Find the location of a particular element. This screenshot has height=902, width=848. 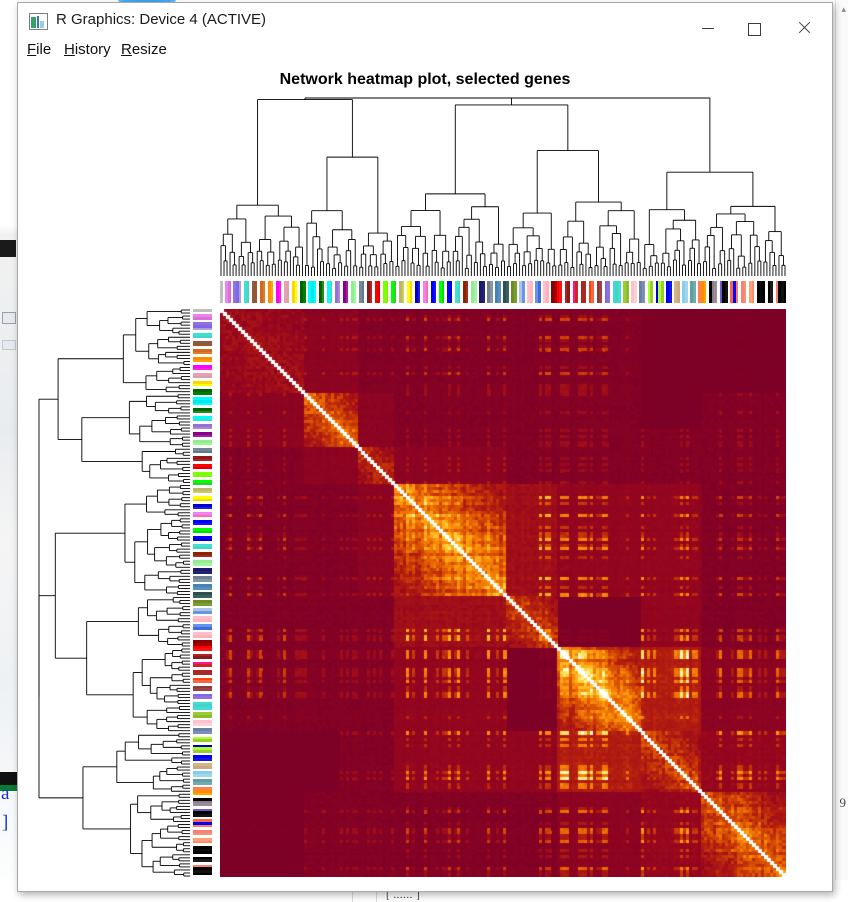

background-glyph-9: 9 is located at coordinates (843, 802).